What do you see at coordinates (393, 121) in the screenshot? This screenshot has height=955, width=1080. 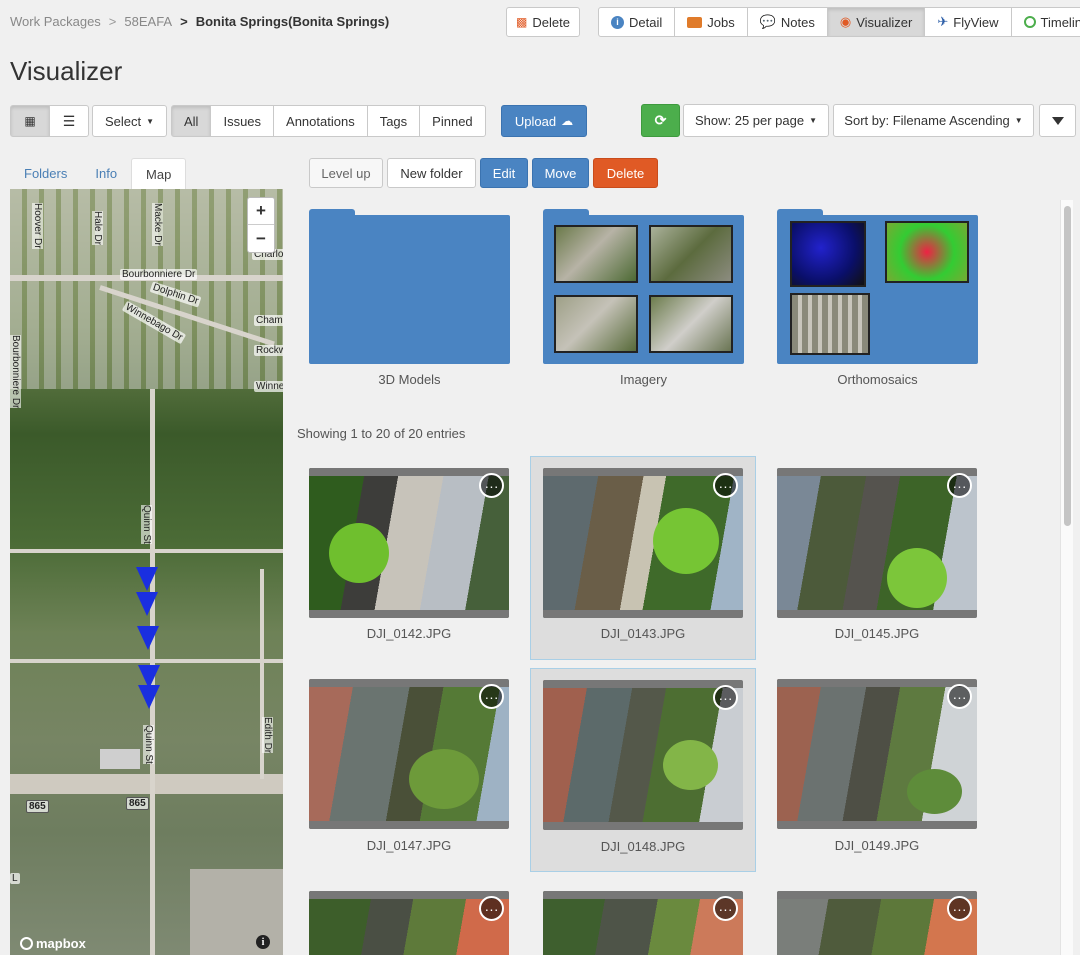 I see `filter-tags: Tags` at bounding box center [393, 121].